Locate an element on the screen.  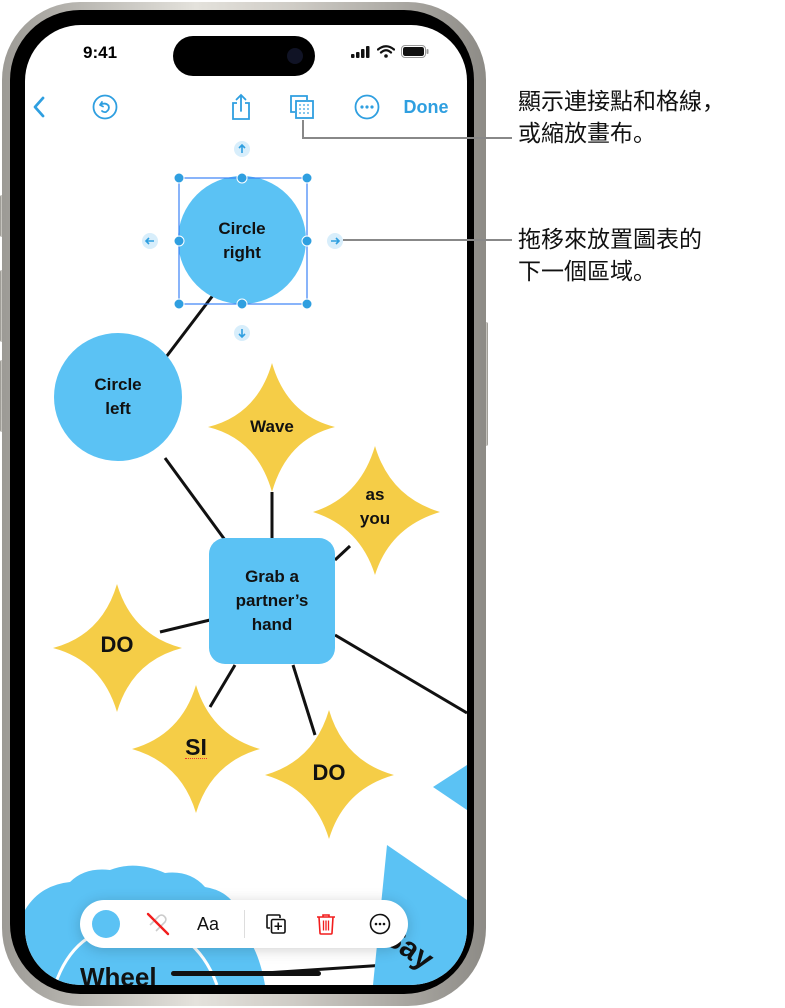
label-grab: Grab a partner’s hand is located at coordinates (272, 601).